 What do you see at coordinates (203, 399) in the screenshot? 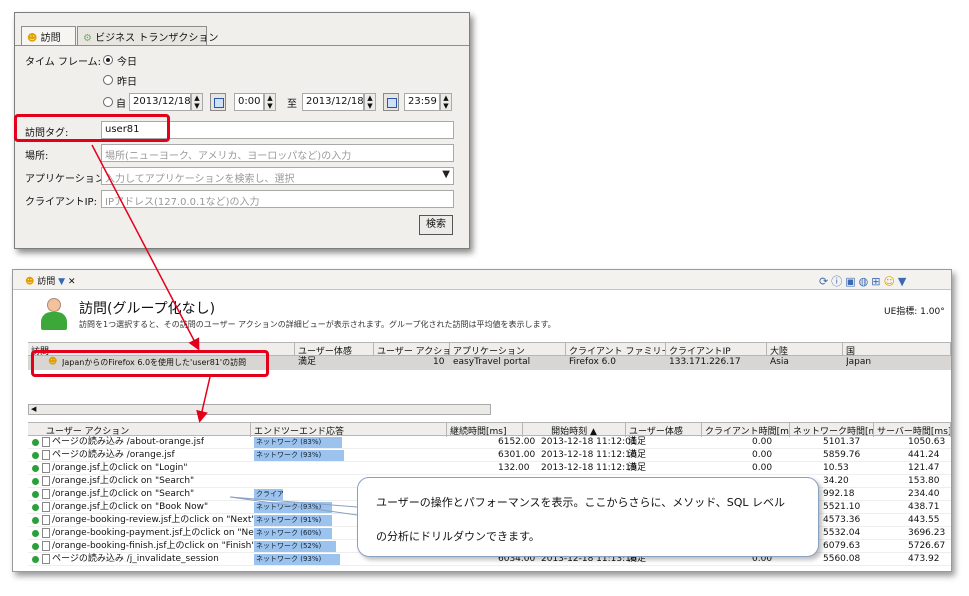
I see `arrow-visit-to-actions` at bounding box center [203, 399].